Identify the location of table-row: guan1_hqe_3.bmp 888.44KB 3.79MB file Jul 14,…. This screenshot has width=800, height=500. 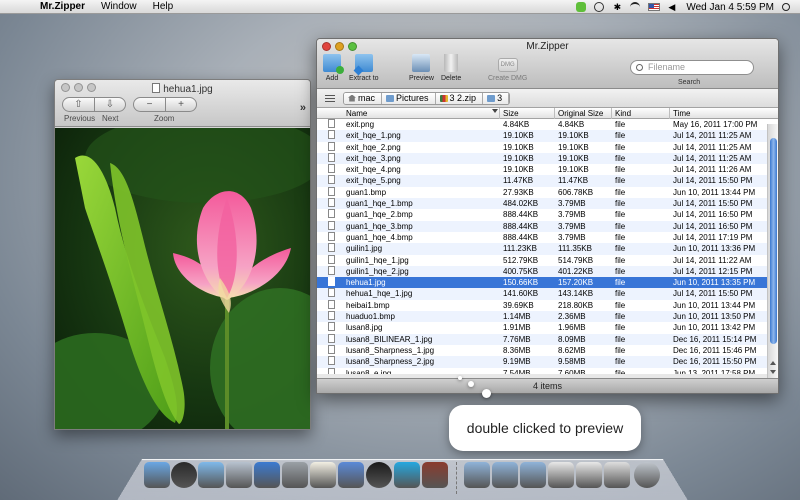
(547, 226).